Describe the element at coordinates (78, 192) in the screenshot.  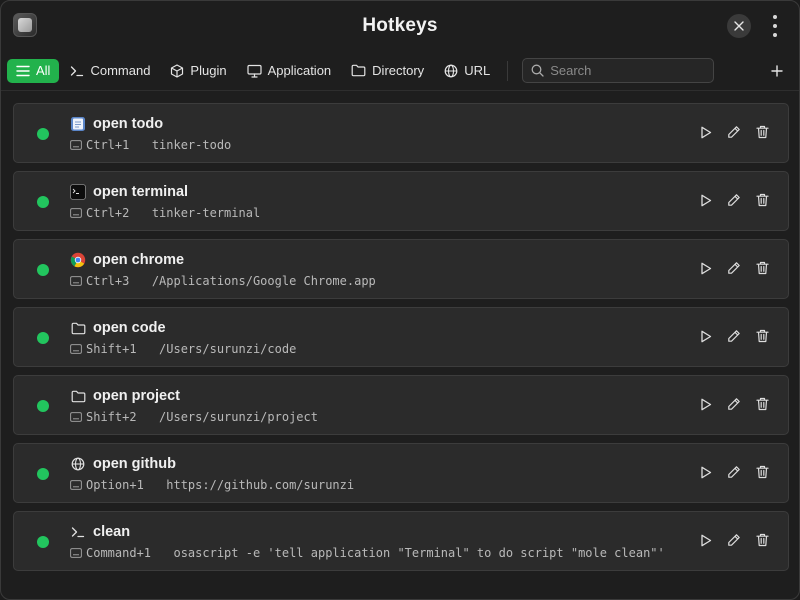
I see `terminal-app-icon` at that location.